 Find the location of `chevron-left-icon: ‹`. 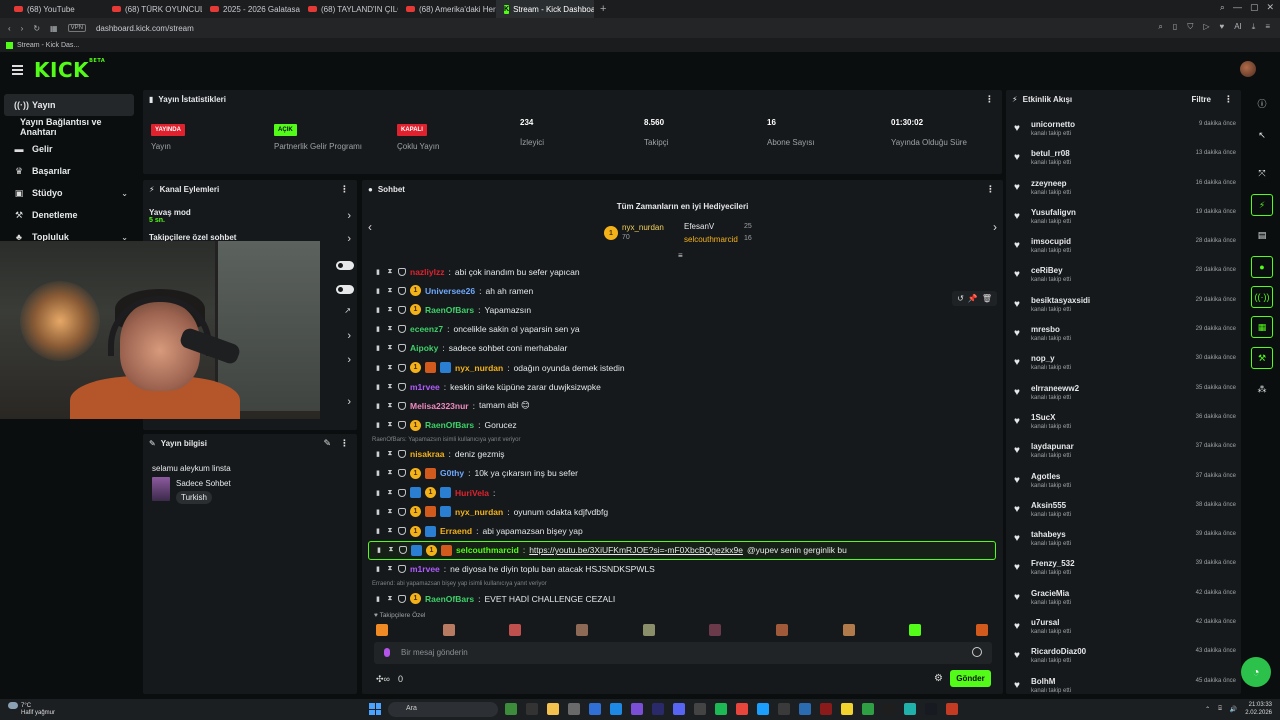

chevron-left-icon: ‹ is located at coordinates (370, 227).